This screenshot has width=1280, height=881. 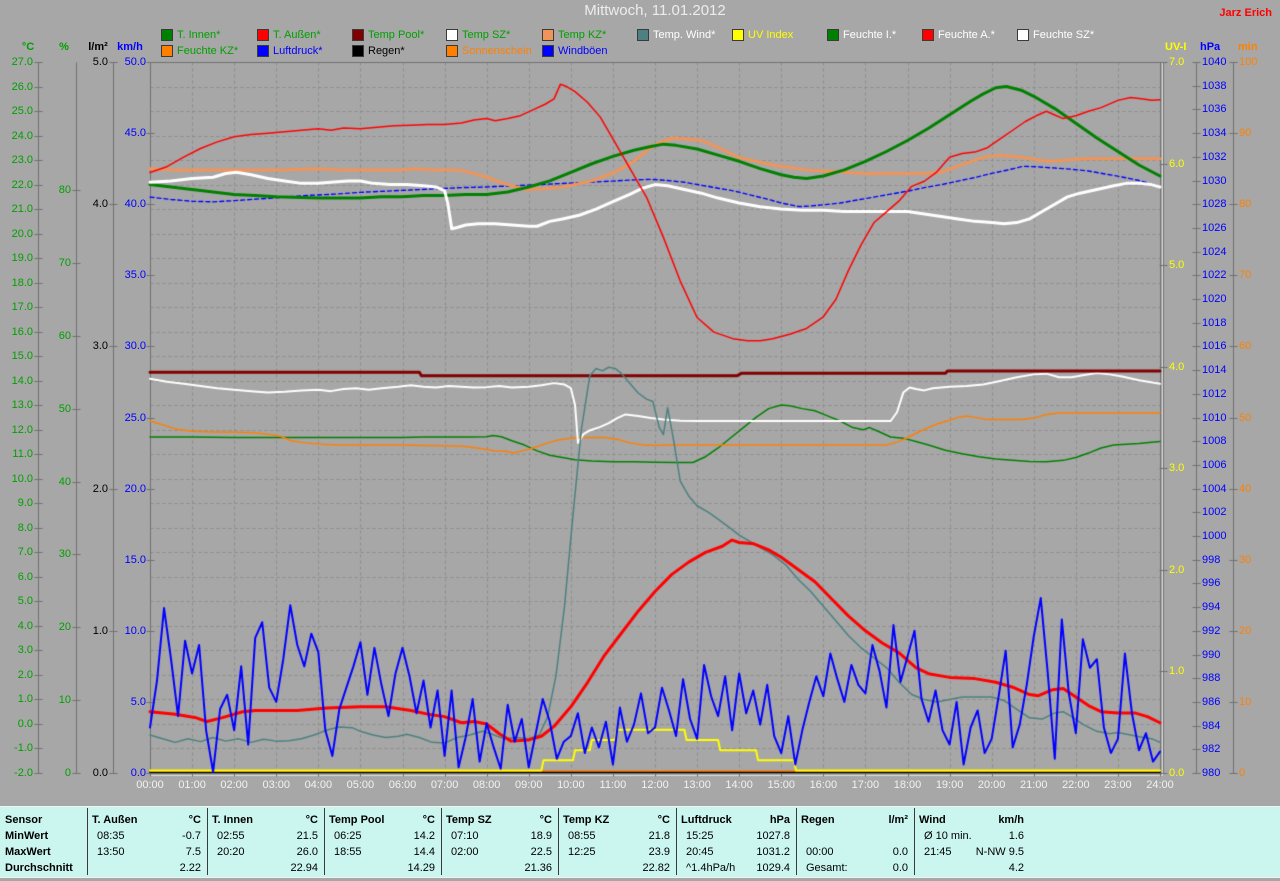 I want to click on x-tick-label: 01:00, so click(x=192, y=785).